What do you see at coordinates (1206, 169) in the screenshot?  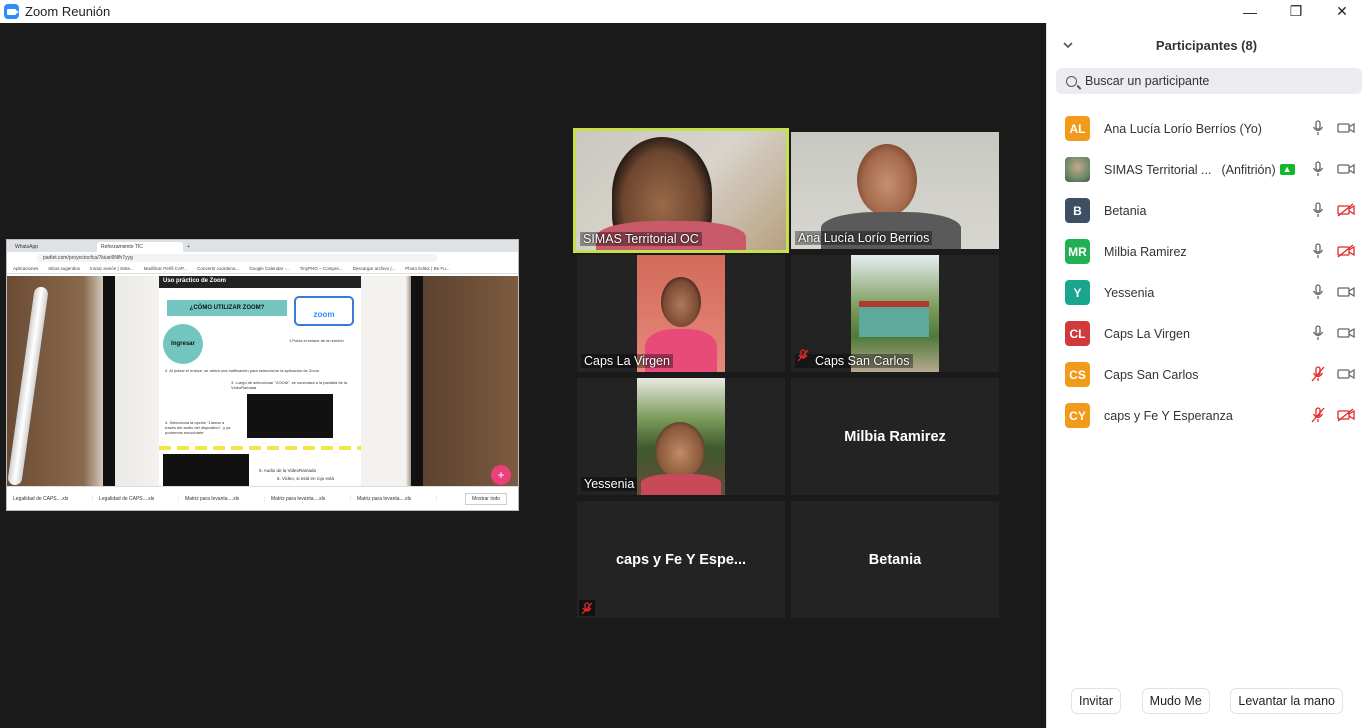 I see `participant-row: SIMAS Territorial ... (Anfitrión) ▲` at bounding box center [1206, 169].